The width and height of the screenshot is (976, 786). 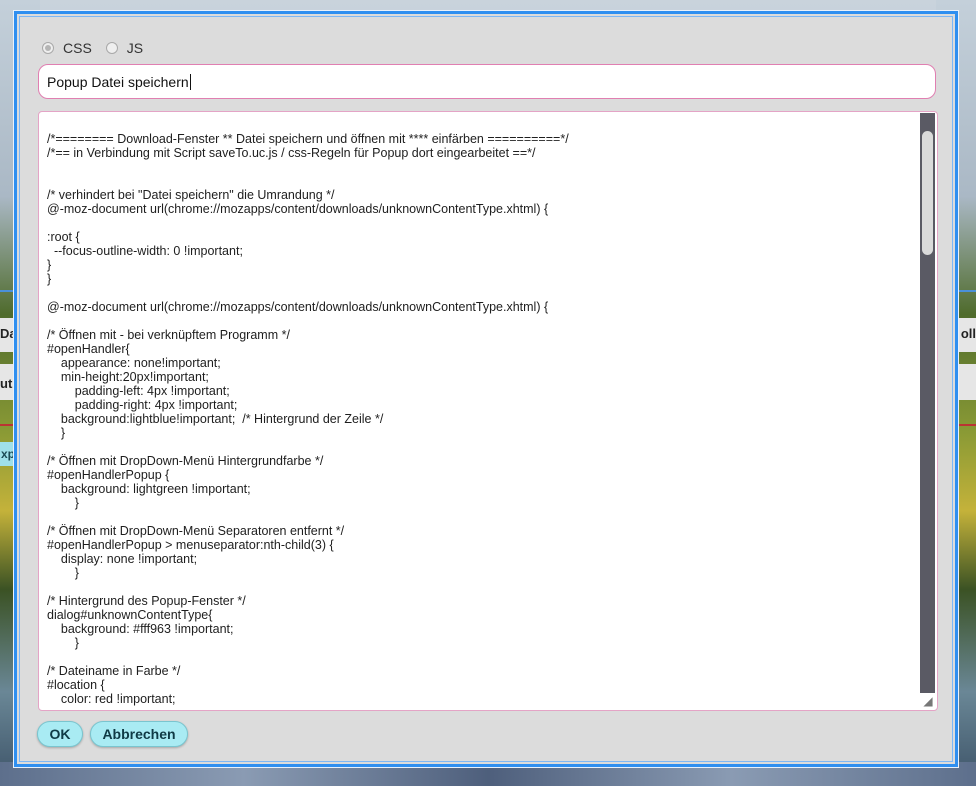 I want to click on cancel-button: Abbrechen, so click(x=139, y=734).